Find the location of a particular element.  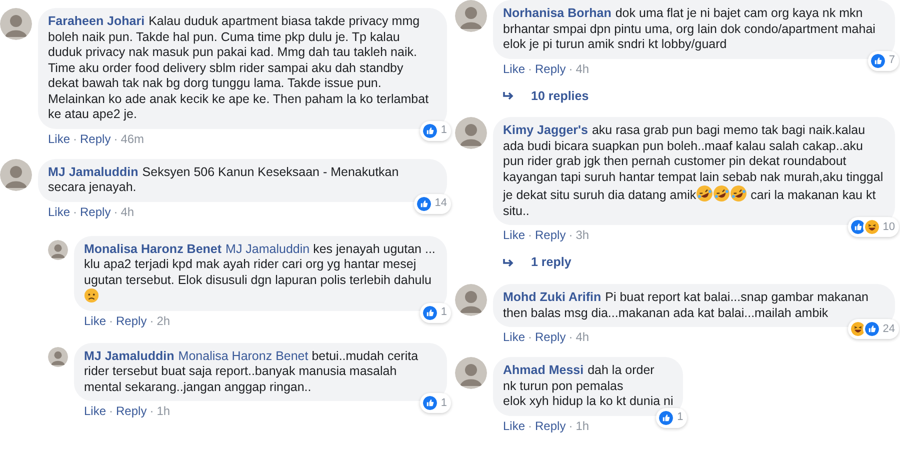

comment-text: Ahmad Messi dah la order nk turun pon pemalas elok xyh hidup la ko kt dunia ni is located at coordinates (588, 386).